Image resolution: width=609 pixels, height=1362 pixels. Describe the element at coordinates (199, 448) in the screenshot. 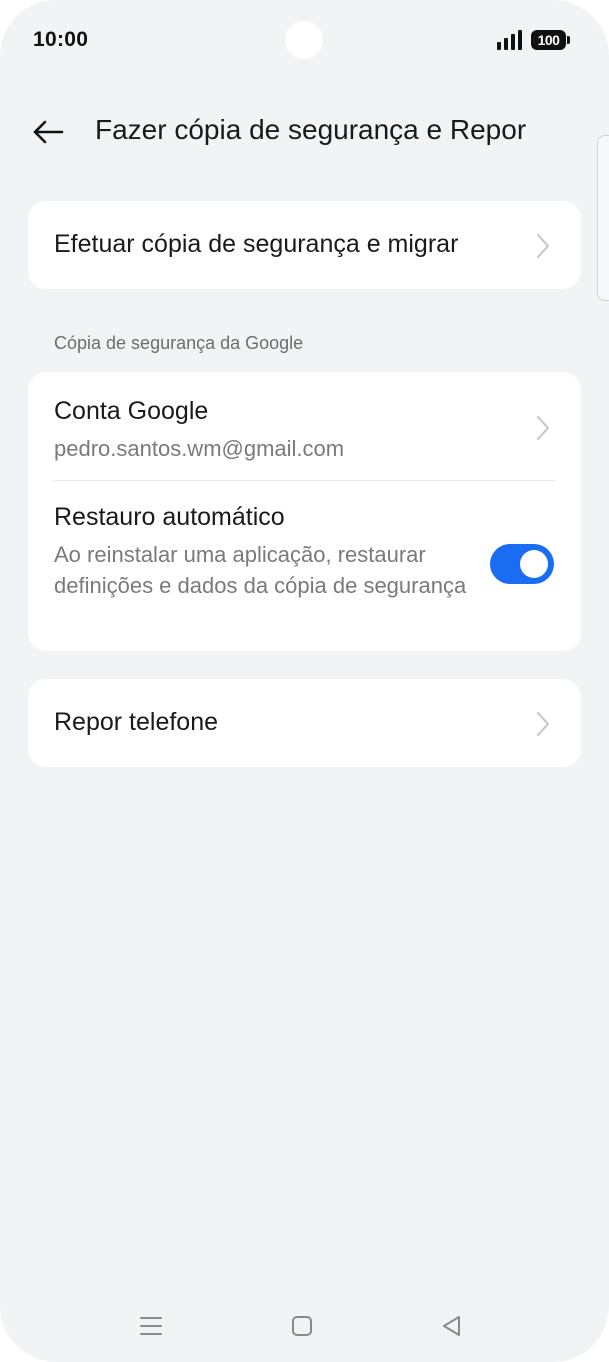

I see `google-account-email: pedro.santos.wm@gmail.com` at that location.